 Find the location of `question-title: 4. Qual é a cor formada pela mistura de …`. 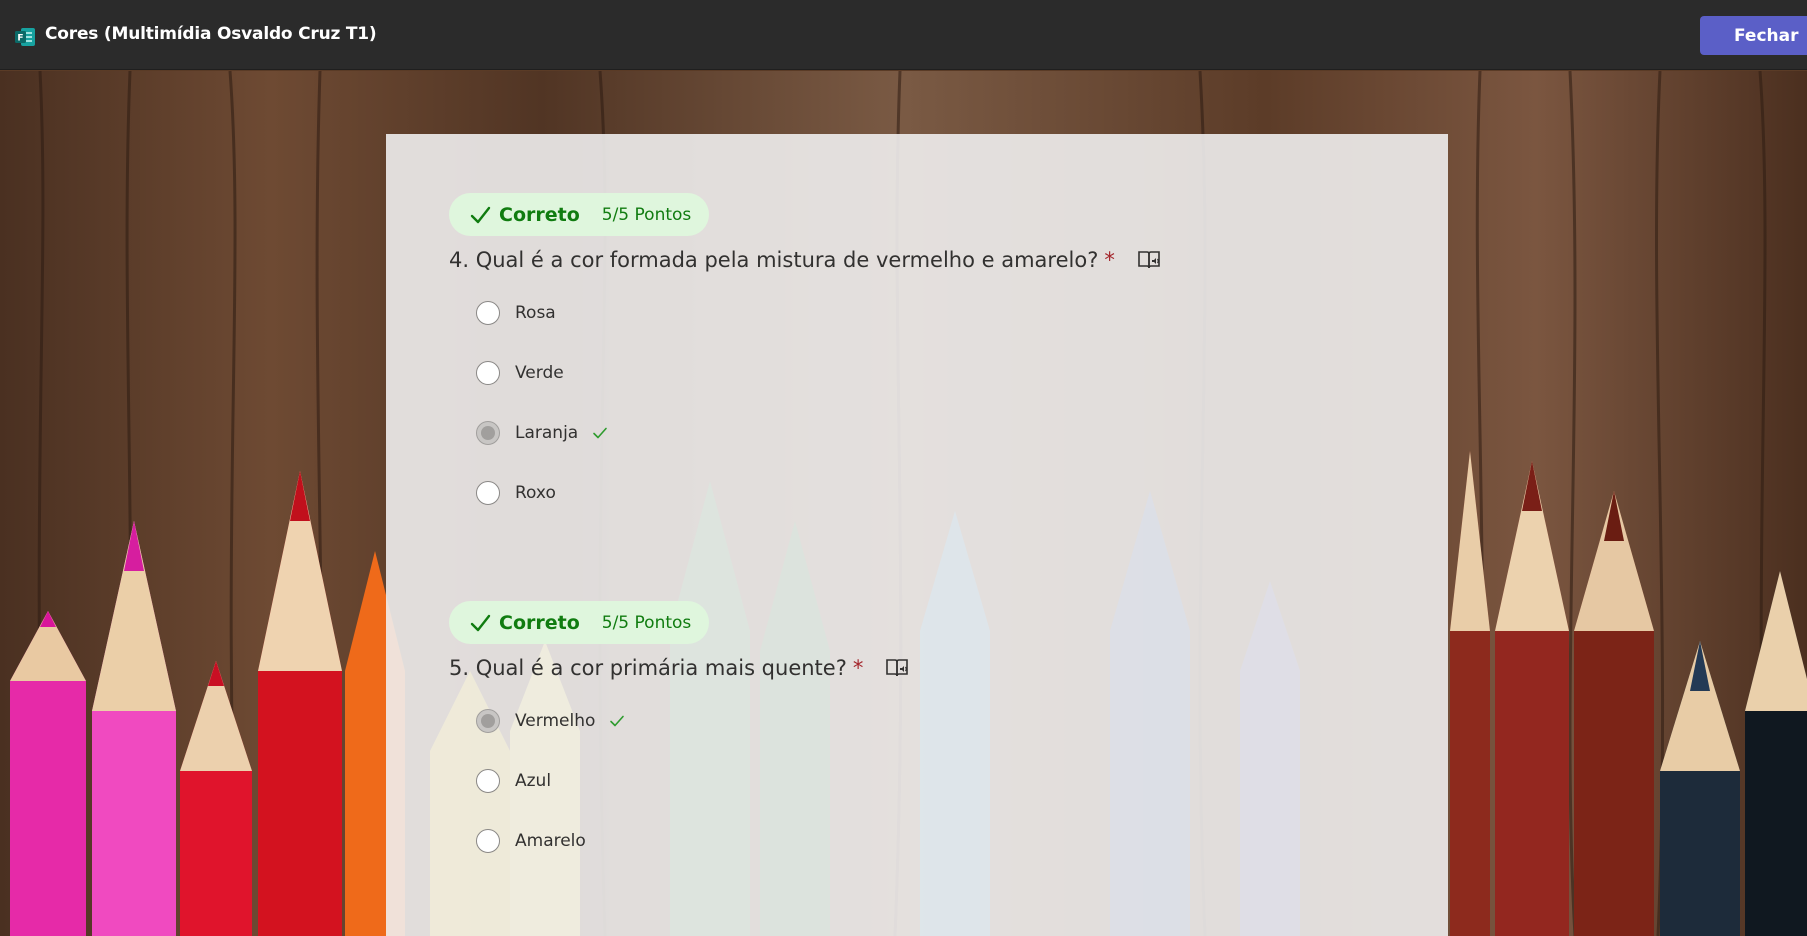

question-title: 4. Qual é a cor formada pela mistura de … is located at coordinates (805, 260).